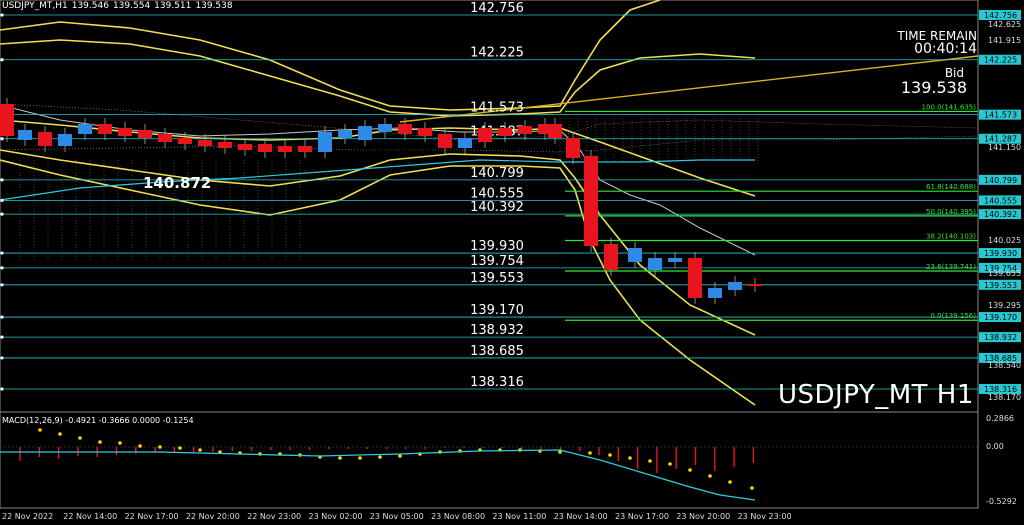  What do you see at coordinates (177, 183) in the screenshot?
I see `highlight-price: 140.872` at bounding box center [177, 183].